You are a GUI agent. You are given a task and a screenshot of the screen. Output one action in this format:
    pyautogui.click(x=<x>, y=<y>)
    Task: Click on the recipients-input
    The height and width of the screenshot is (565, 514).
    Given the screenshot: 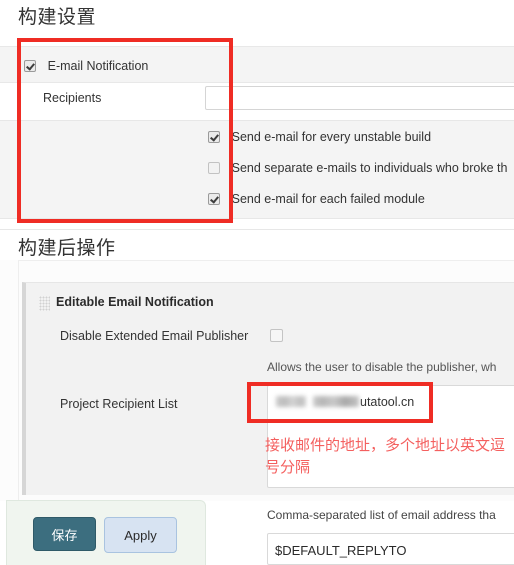 What is the action you would take?
    pyautogui.click(x=359, y=98)
    